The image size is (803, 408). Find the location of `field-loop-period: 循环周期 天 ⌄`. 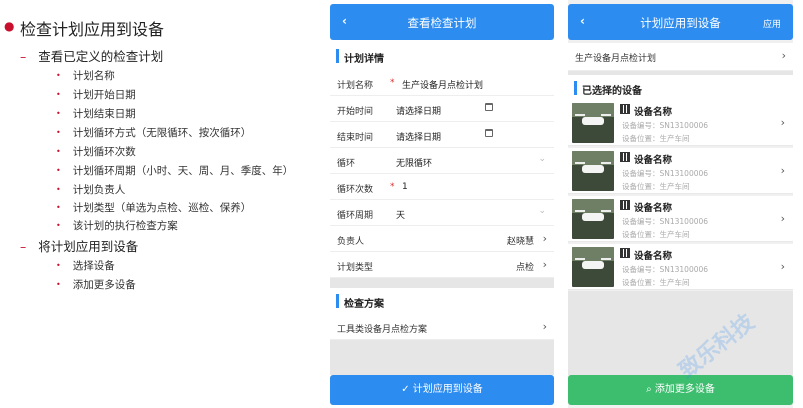

field-loop-period: 循环周期 天 ⌄ is located at coordinates (442, 213).